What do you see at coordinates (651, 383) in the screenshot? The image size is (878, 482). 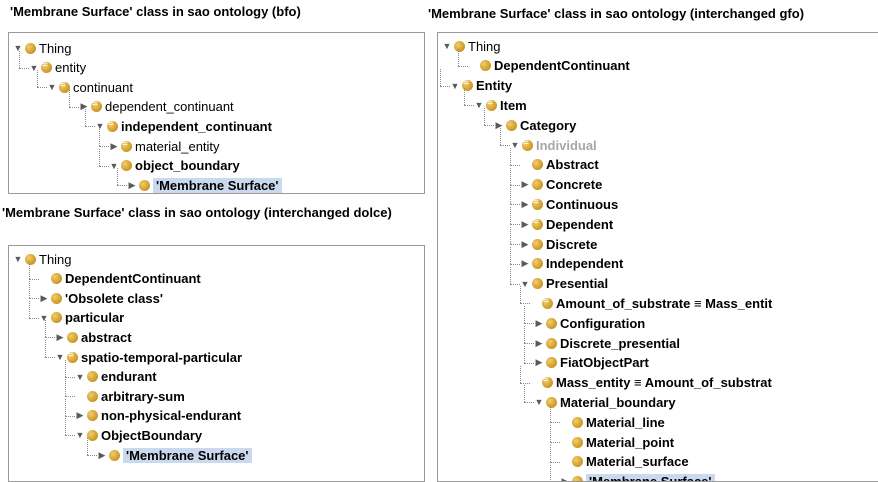 I see `tree-item-mass-entity-amount-of-substrat: Mass_entity ≡ Amount_of_substrat` at bounding box center [651, 383].